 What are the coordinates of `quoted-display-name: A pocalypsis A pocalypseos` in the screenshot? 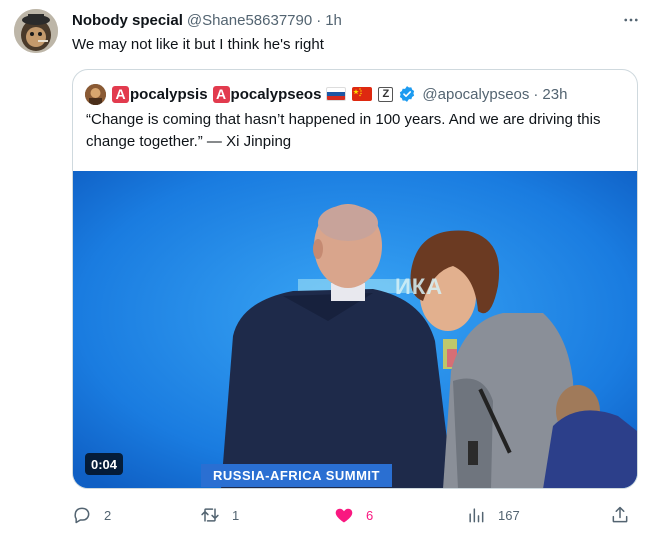 It's located at (219, 94).